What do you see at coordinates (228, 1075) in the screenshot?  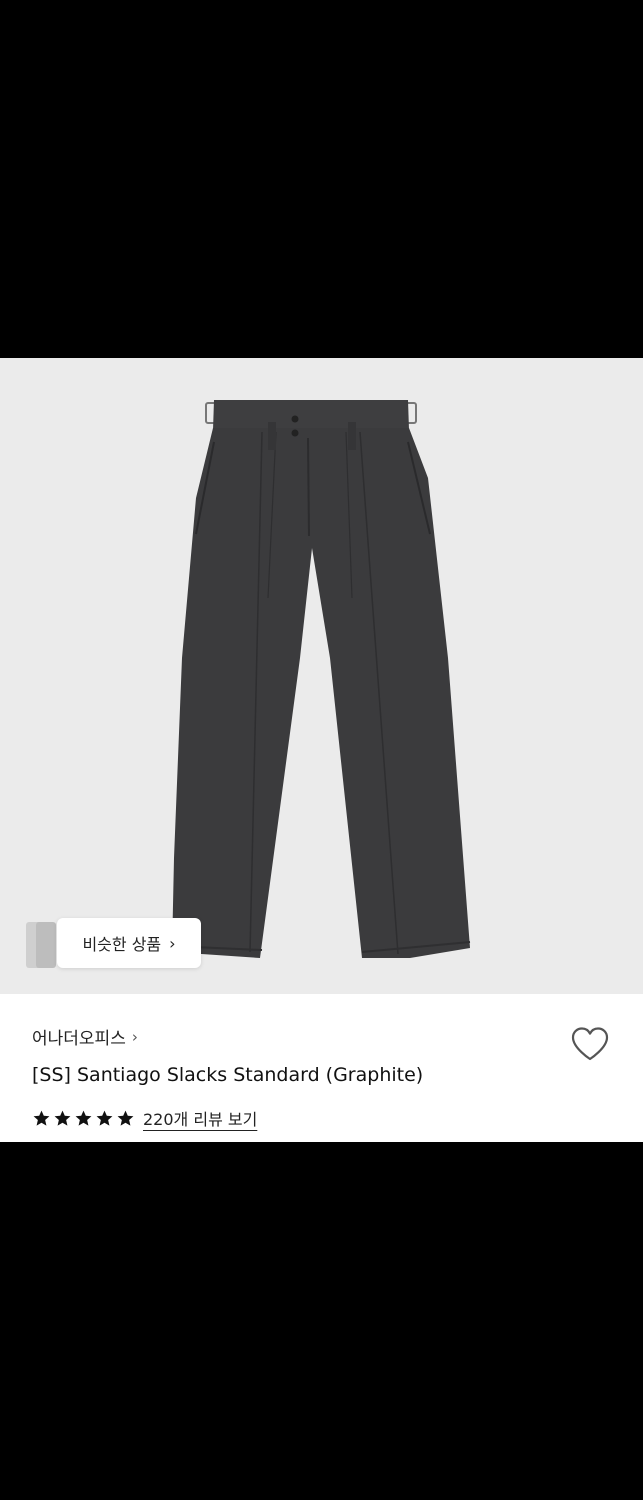 I see `product-title: [SS] Santiago Slacks Standard (Graphite)` at bounding box center [228, 1075].